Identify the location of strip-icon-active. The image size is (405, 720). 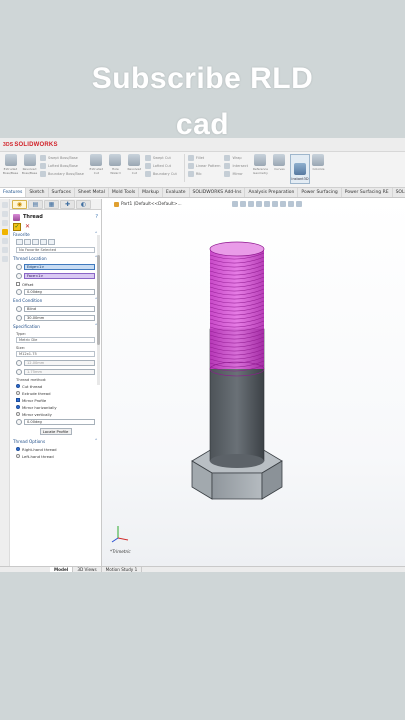
(5, 232).